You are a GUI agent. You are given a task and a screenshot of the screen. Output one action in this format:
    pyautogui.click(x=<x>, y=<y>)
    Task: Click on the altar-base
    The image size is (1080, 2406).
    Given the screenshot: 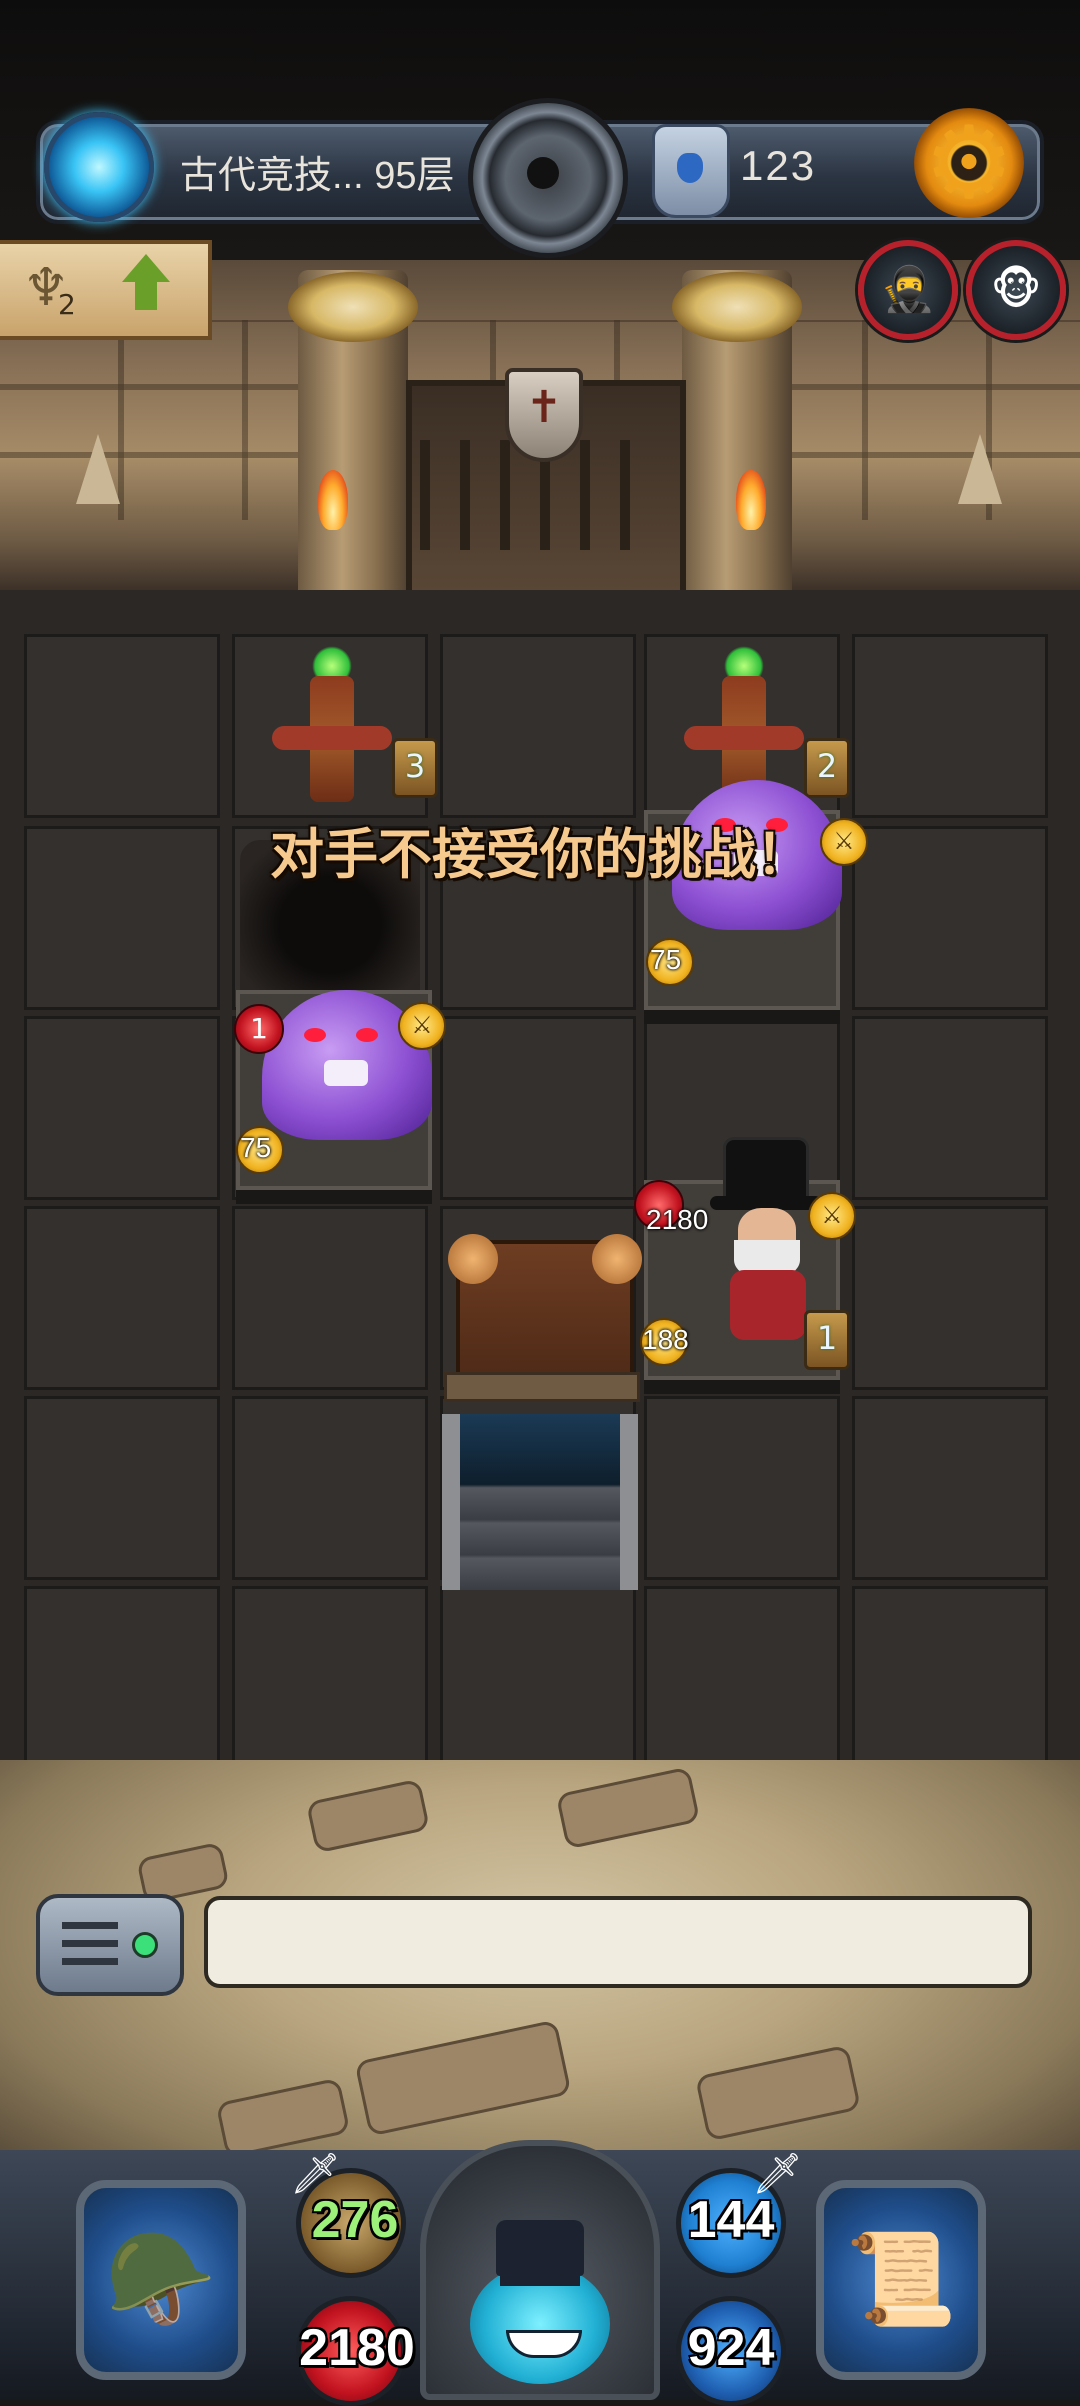 What is the action you would take?
    pyautogui.click(x=542, y=1387)
    